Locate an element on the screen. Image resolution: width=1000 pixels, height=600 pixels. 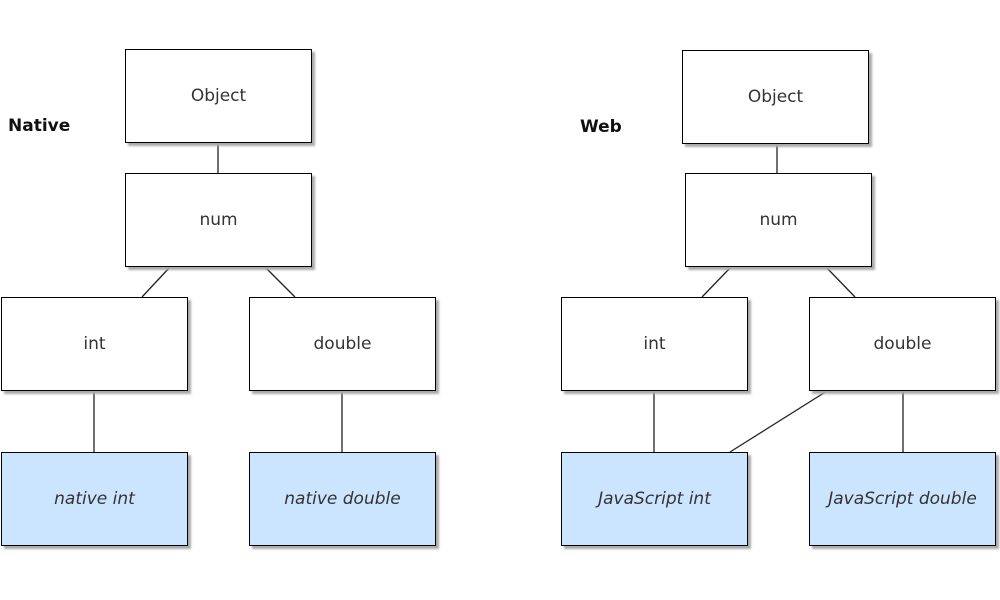
native-title: Native is located at coordinates (39, 126).